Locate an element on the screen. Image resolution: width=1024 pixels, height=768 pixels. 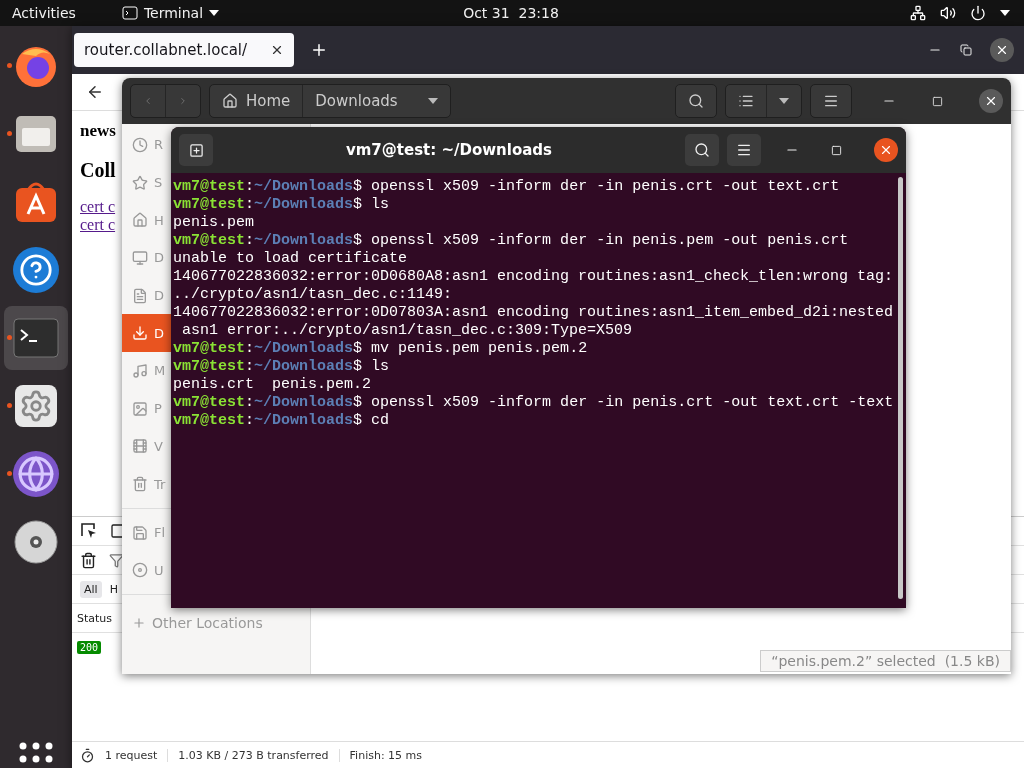
sidebar-item: S is located at coordinates (146, 182).